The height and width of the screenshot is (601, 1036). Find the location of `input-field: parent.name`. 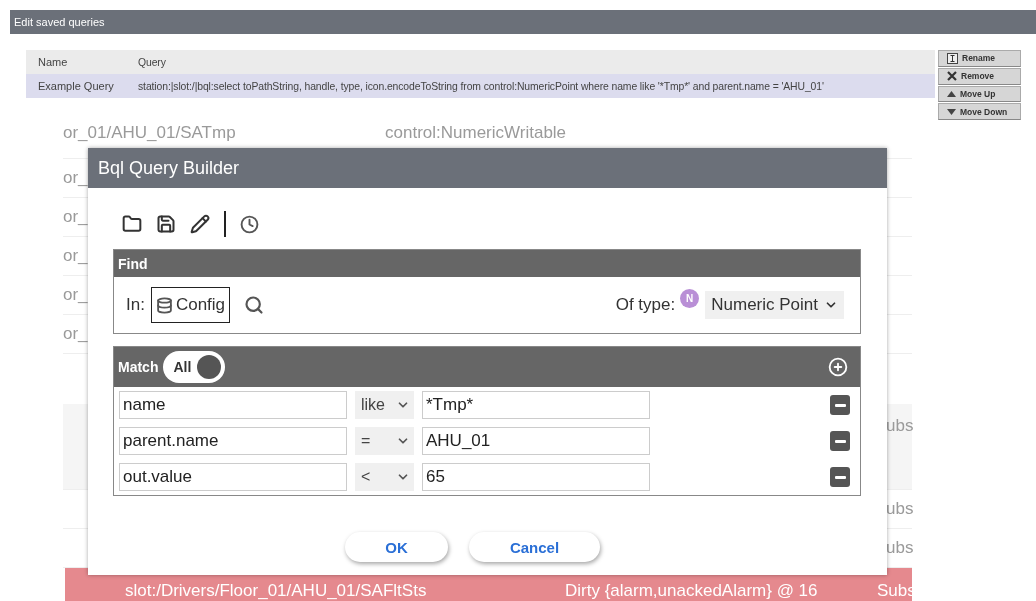

input-field: parent.name is located at coordinates (233, 441).